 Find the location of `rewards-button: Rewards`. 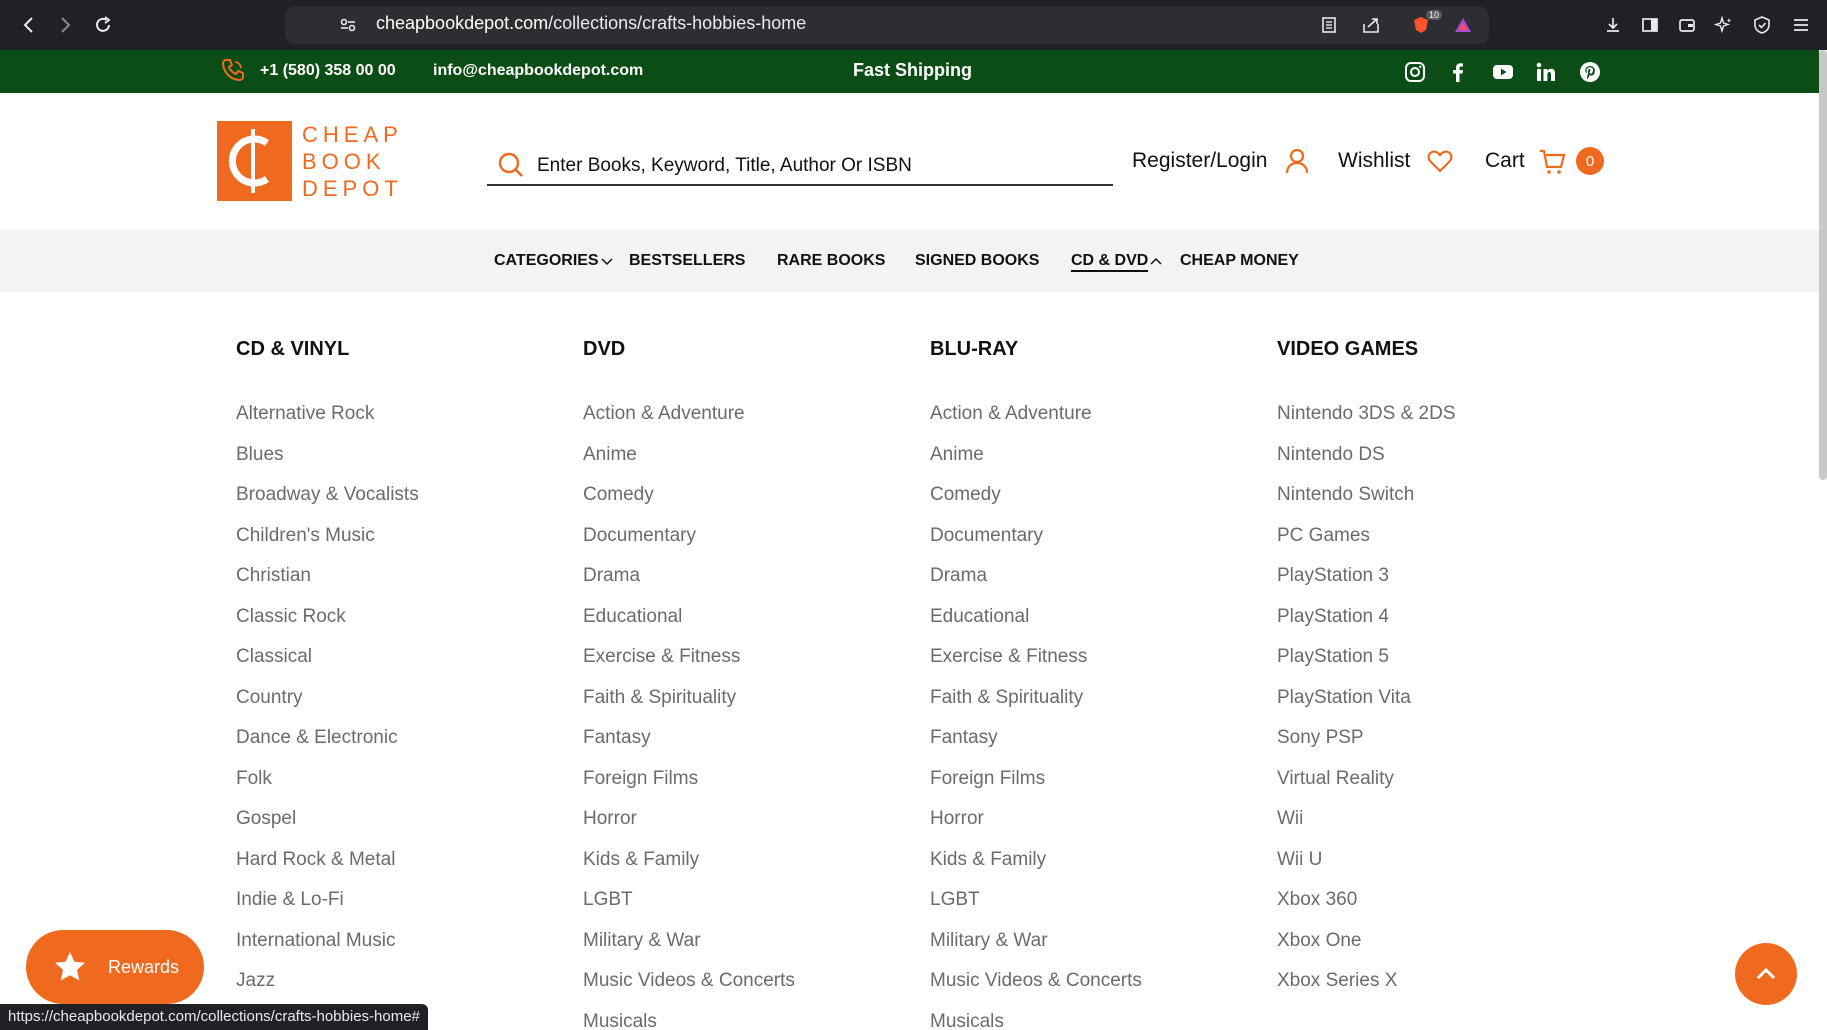

rewards-button: Rewards is located at coordinates (115, 967).